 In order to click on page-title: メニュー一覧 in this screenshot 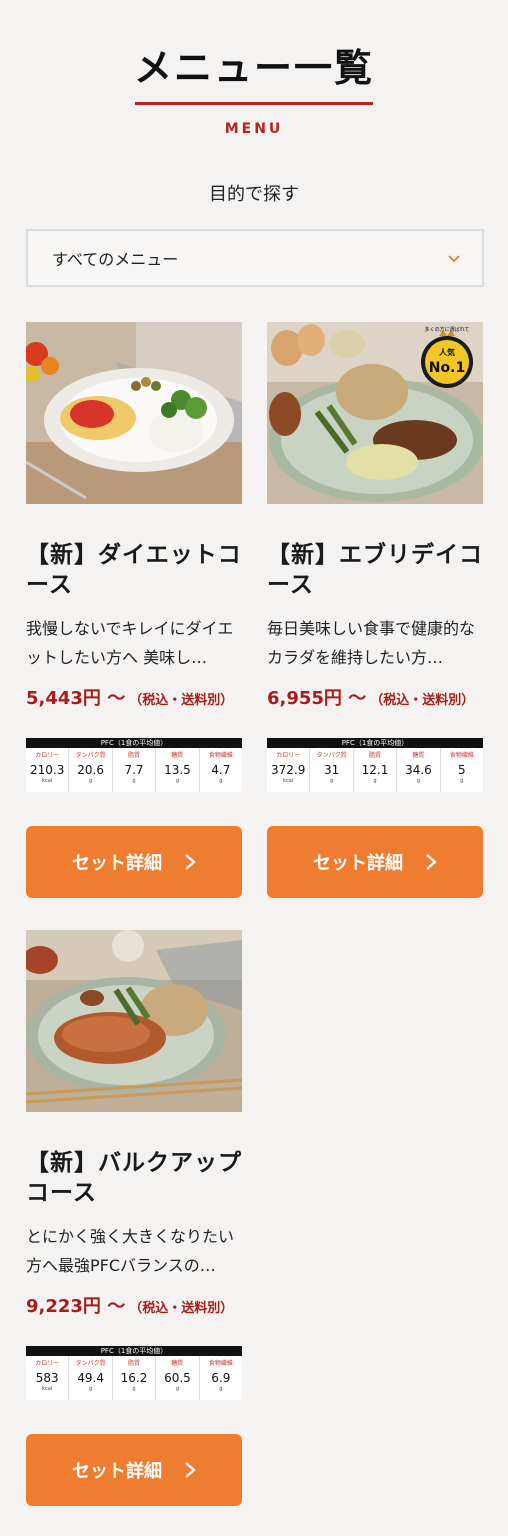, I will do `click(253, 68)`.